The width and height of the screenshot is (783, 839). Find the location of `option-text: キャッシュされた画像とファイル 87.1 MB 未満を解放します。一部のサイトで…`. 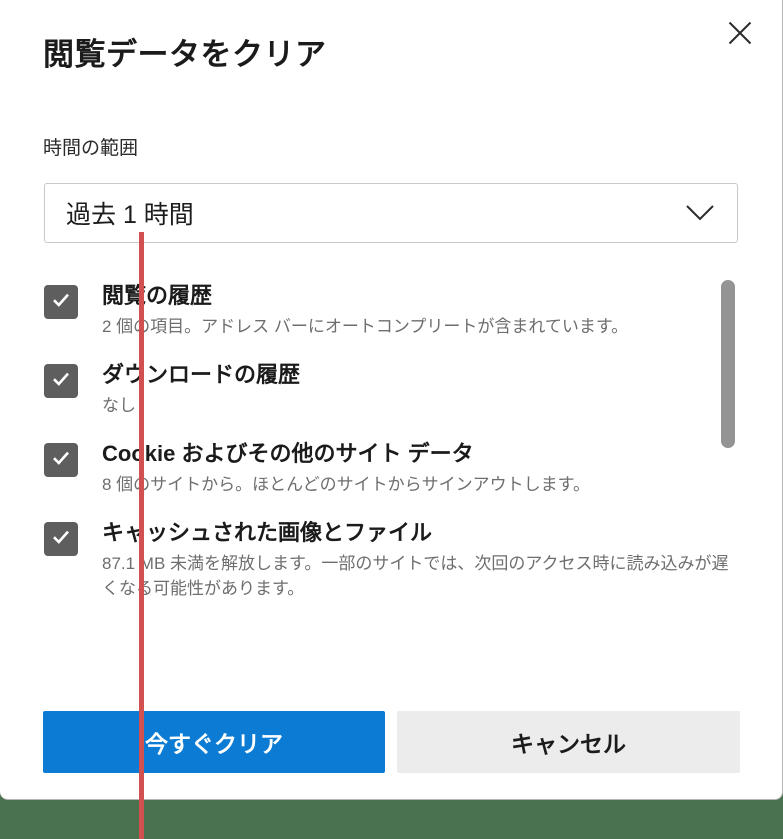

option-text: キャッシュされた画像とファイル 87.1 MB 未満を解放します。一部のサイトで… is located at coordinates (442, 560).